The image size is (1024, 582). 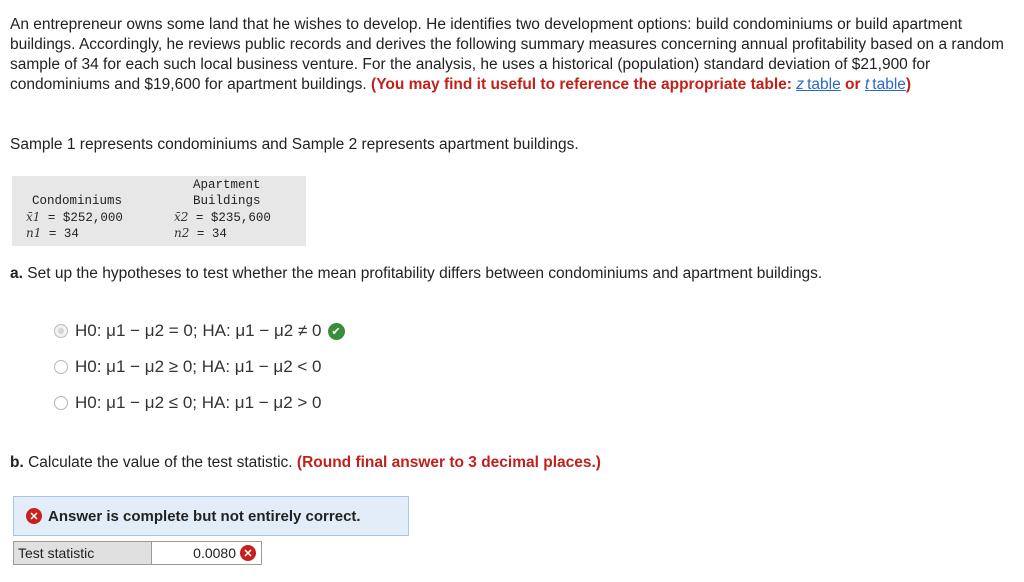 I want to click on option-text: H0: μ1 − μ2 ≤ 0; HA: μ1 − μ2 > 0, so click(x=198, y=402).